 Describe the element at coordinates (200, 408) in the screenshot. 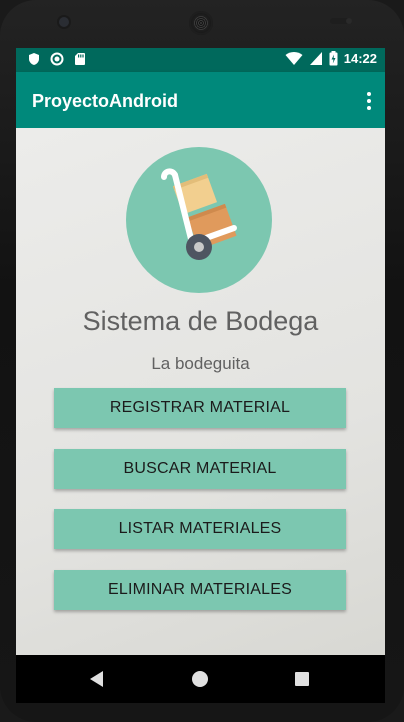

I see `register-material-button: REGISTRAR MATERIAL` at that location.